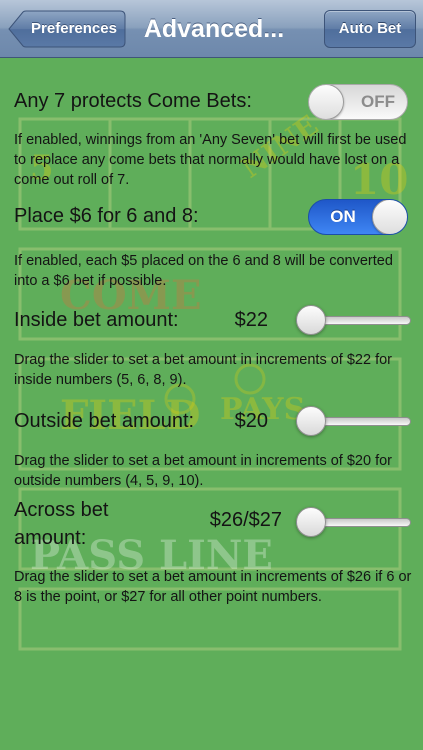 The width and height of the screenshot is (423, 750). What do you see at coordinates (353, 421) in the screenshot?
I see `outside-bet-slider` at bounding box center [353, 421].